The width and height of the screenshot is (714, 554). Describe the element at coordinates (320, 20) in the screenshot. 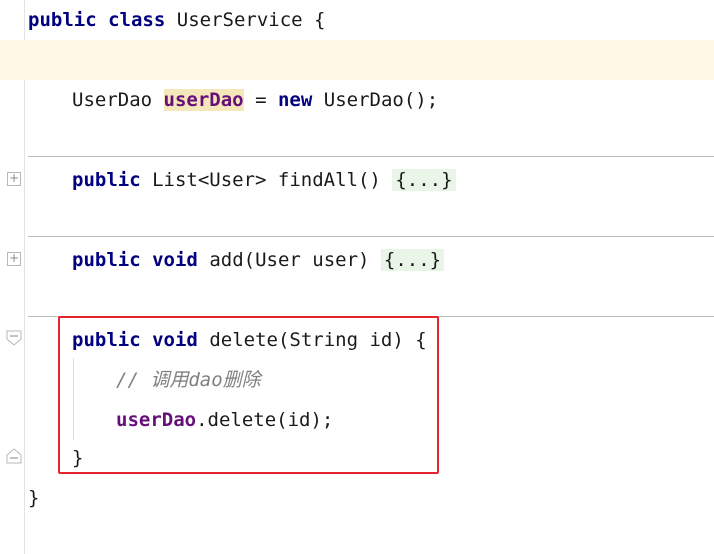

I see `open-brace: {` at that location.